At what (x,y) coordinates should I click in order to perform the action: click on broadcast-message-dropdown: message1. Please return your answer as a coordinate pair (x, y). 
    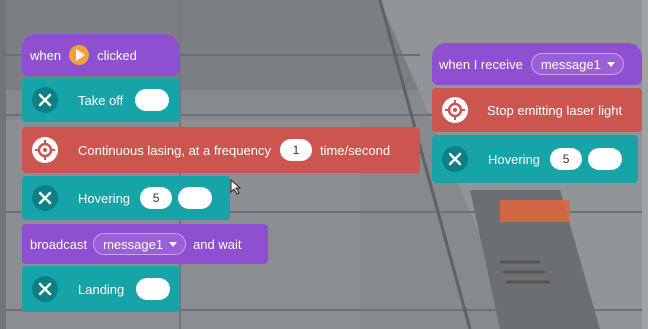
    Looking at the image, I should click on (140, 244).